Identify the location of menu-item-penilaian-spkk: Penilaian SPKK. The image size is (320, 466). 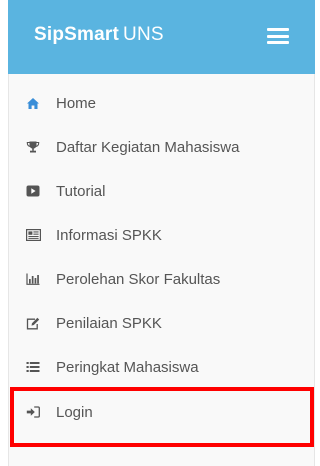
(161, 323).